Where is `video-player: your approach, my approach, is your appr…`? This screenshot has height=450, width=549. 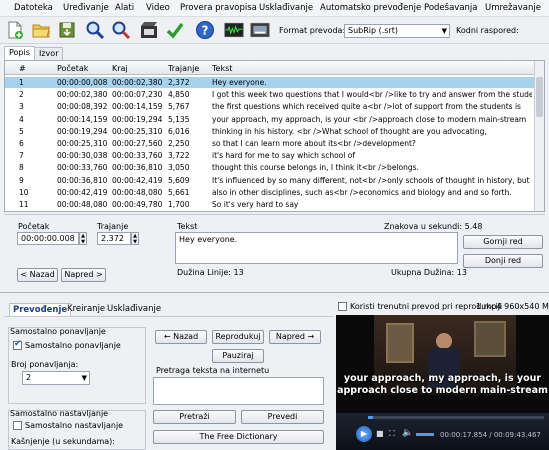
video-player: your approach, my approach, is your appr… is located at coordinates (442, 382).